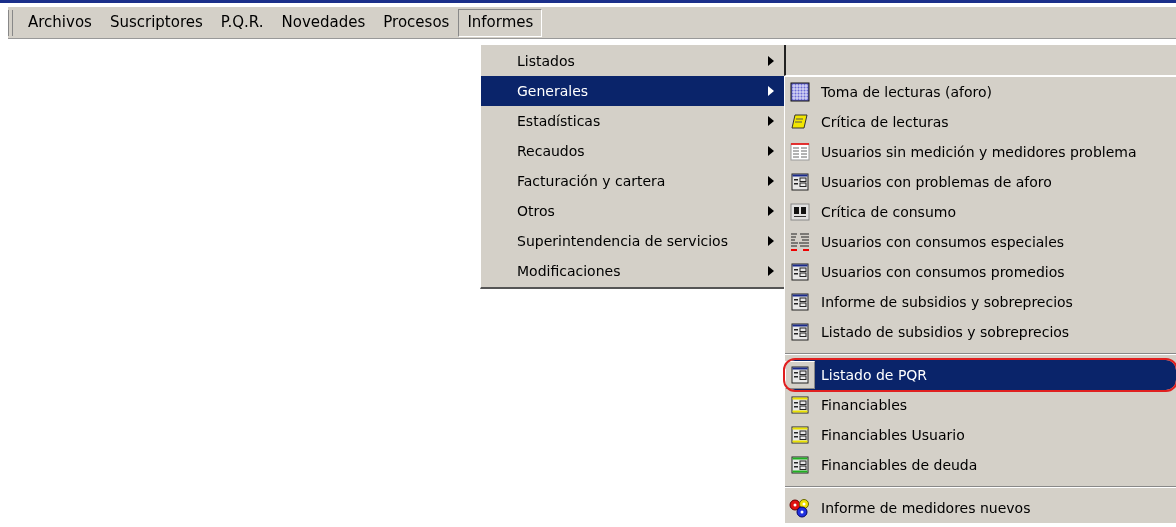 This screenshot has height=527, width=1176. What do you see at coordinates (800, 122) in the screenshot?
I see `scroll-icon` at bounding box center [800, 122].